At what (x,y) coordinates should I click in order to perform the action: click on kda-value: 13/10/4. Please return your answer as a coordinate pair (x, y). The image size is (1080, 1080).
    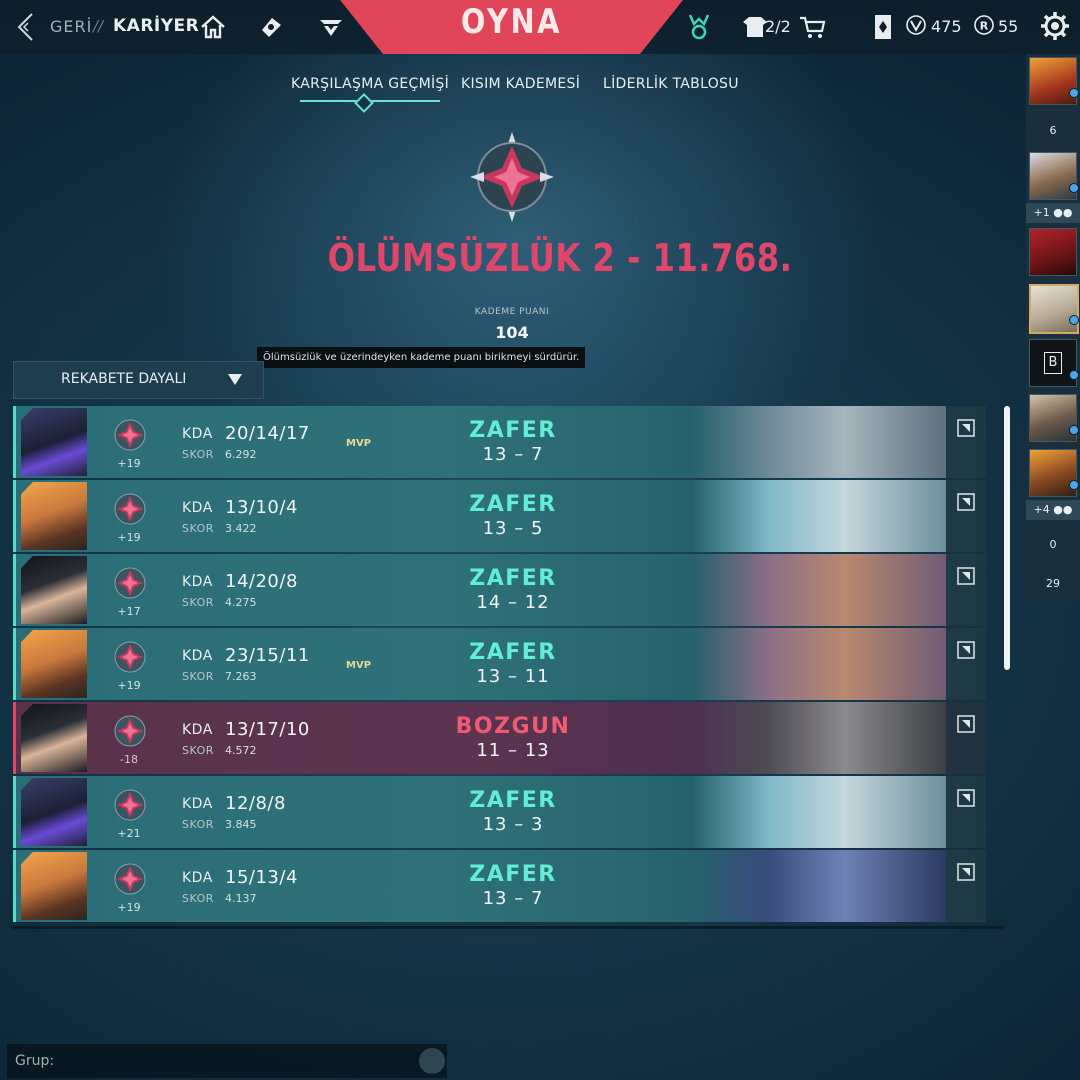
    Looking at the image, I should click on (261, 507).